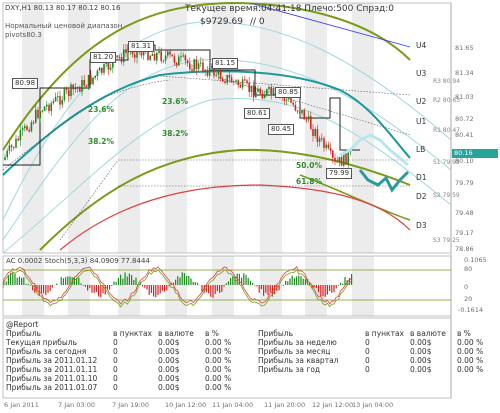 The height and width of the screenshot is (413, 500). What do you see at coordinates (468, 269) in the screenshot?
I see `osc-tick: 80` at bounding box center [468, 269].